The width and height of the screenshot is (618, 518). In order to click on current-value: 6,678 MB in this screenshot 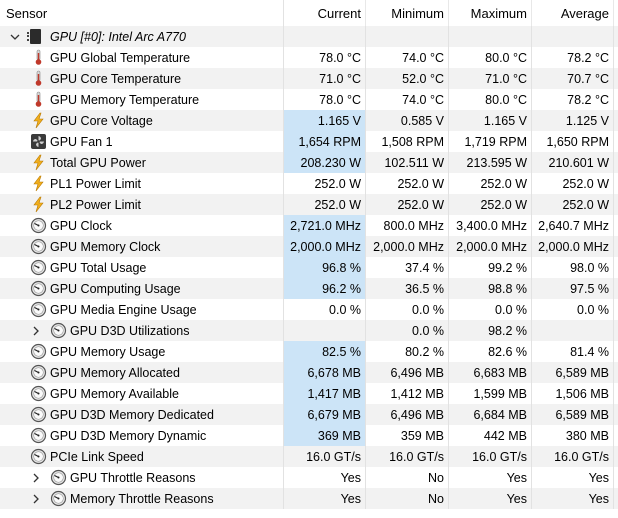, I will do `click(325, 372)`.